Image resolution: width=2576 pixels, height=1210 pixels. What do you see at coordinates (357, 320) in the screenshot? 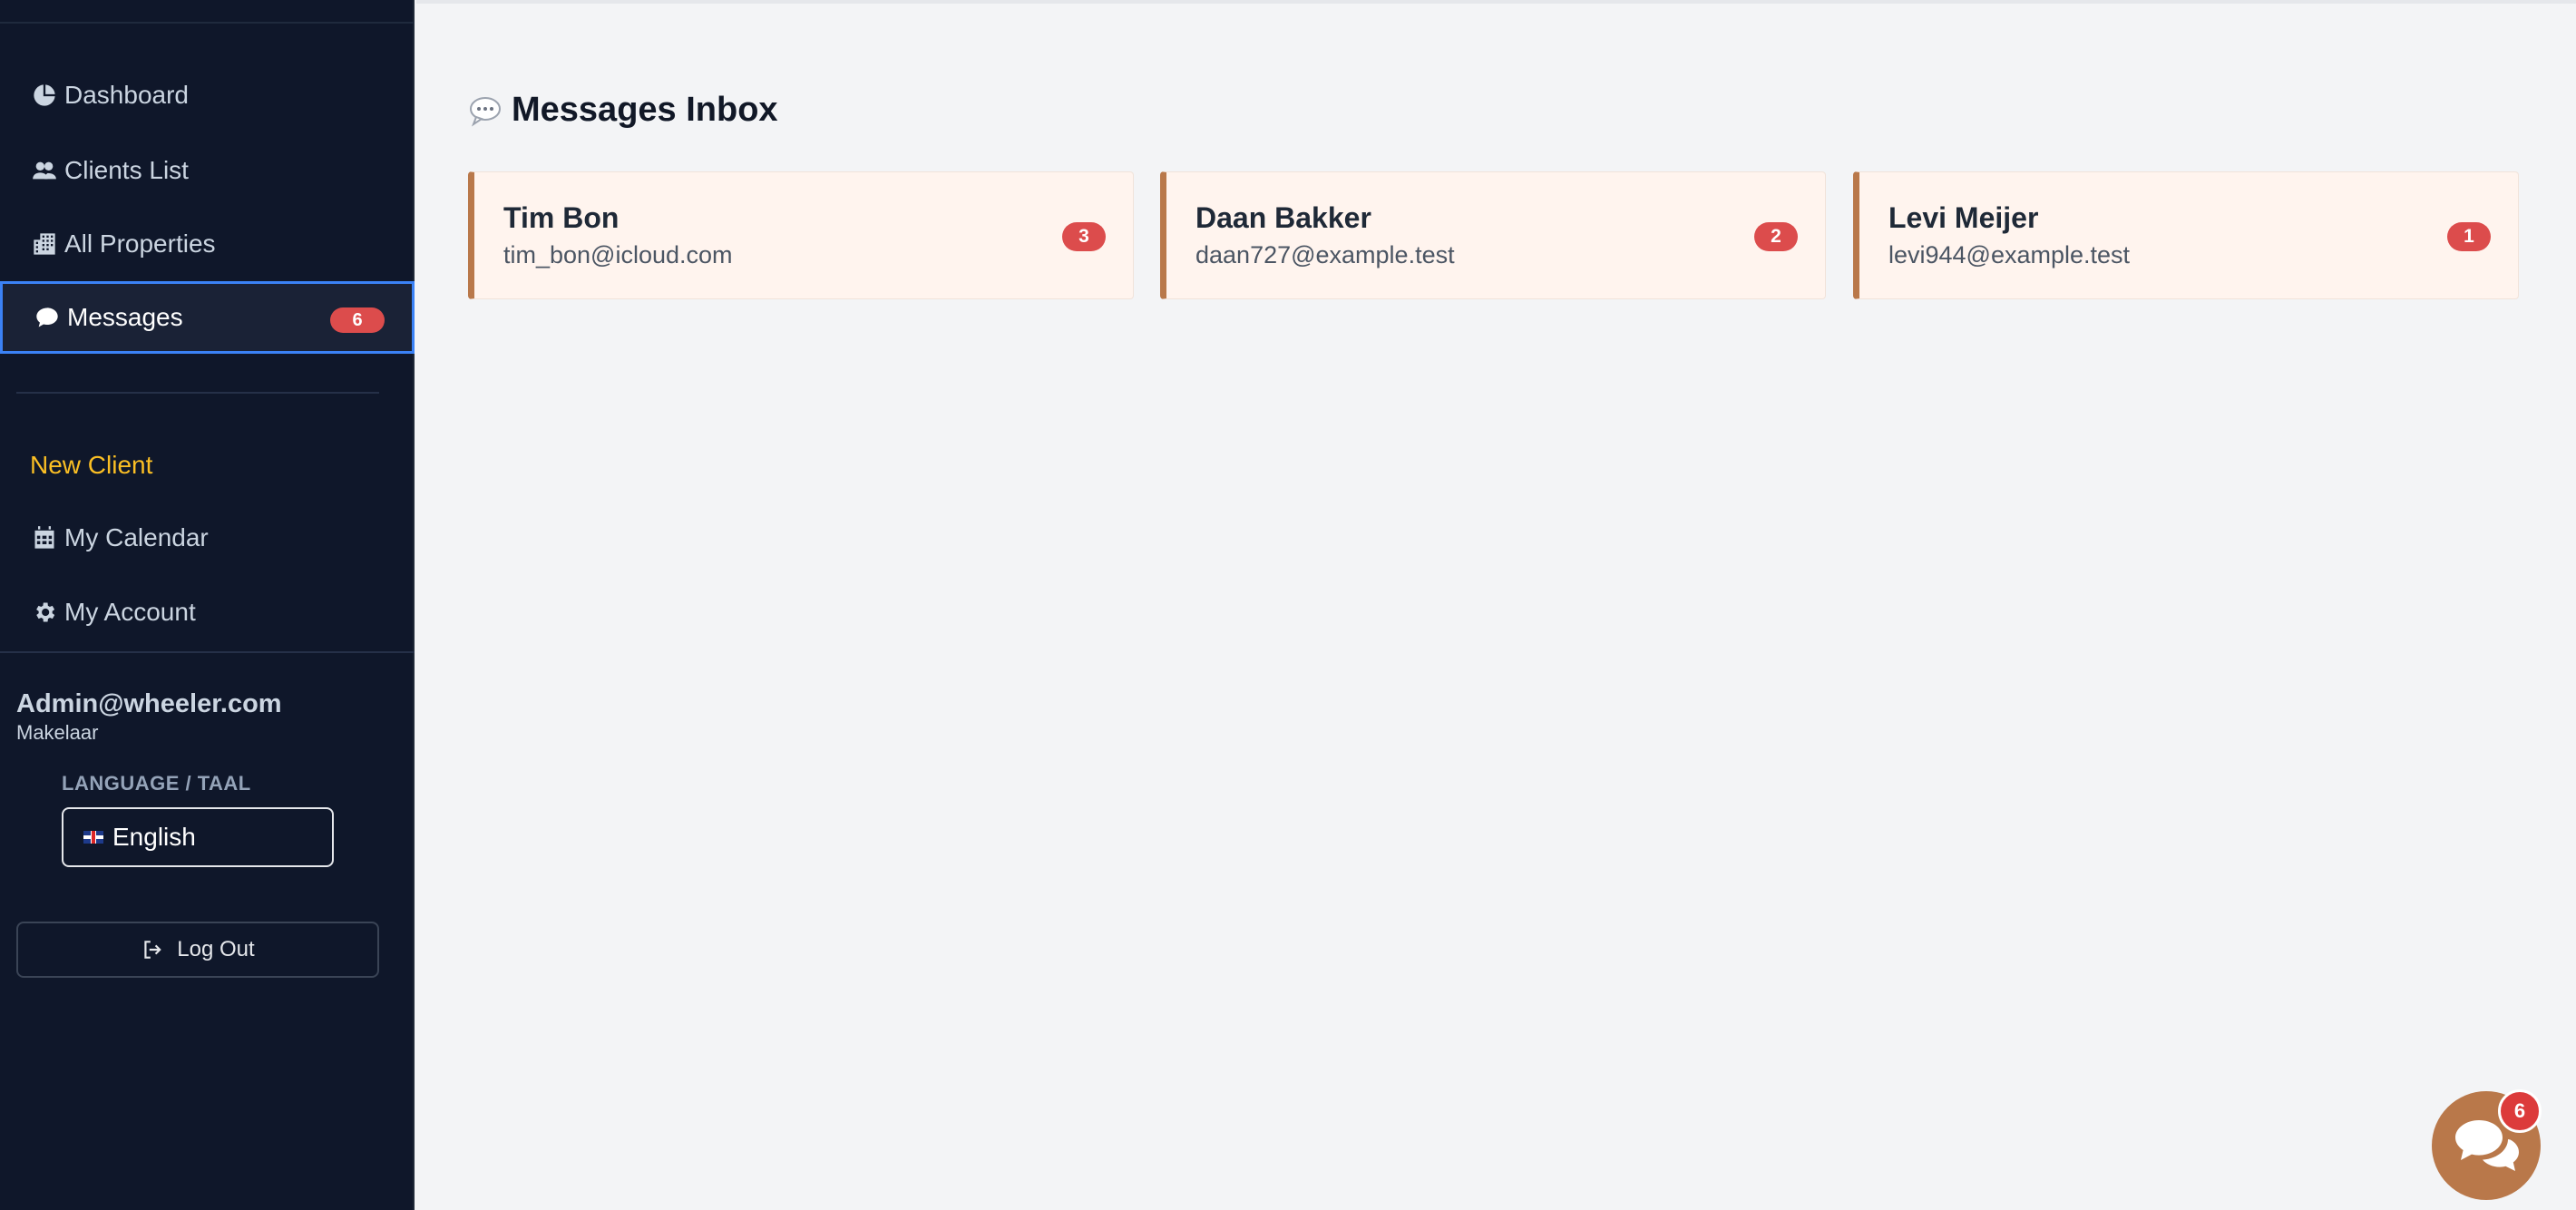
I see `unread-badge: 6` at bounding box center [357, 320].